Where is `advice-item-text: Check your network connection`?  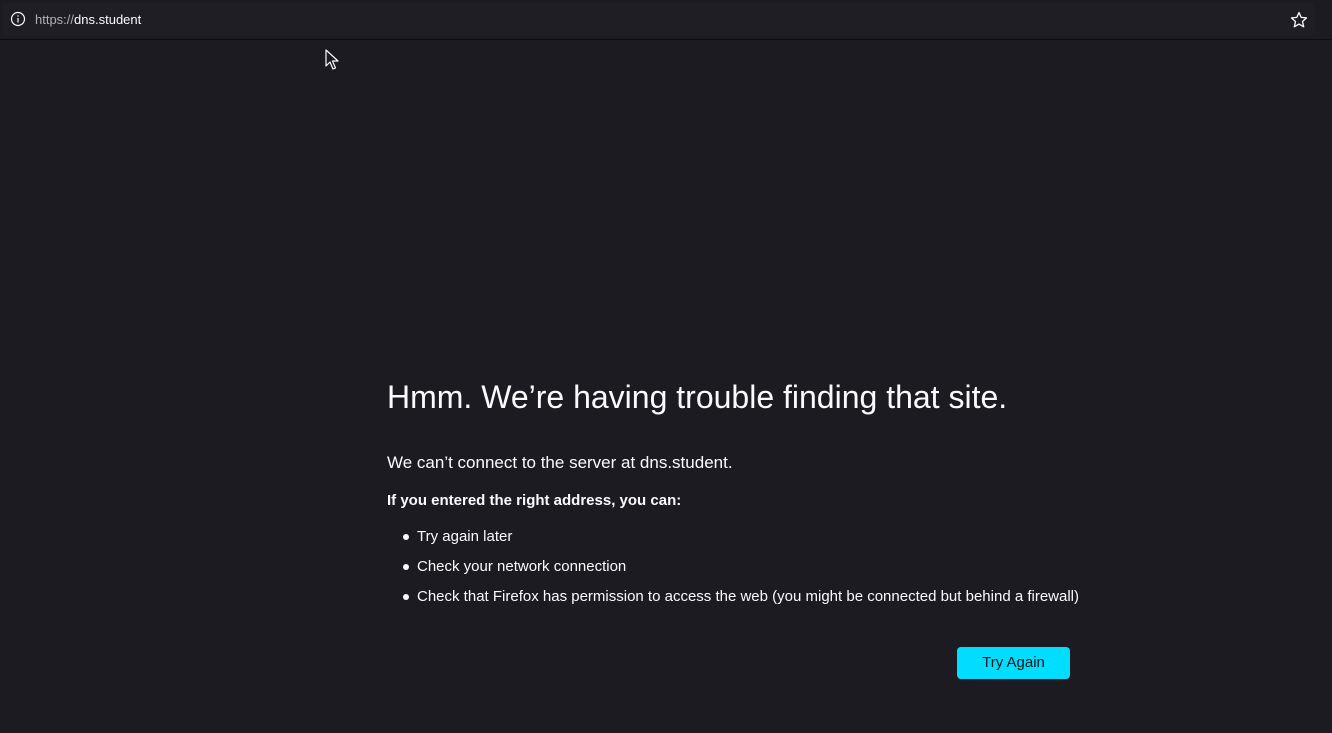 advice-item-text: Check your network connection is located at coordinates (522, 566).